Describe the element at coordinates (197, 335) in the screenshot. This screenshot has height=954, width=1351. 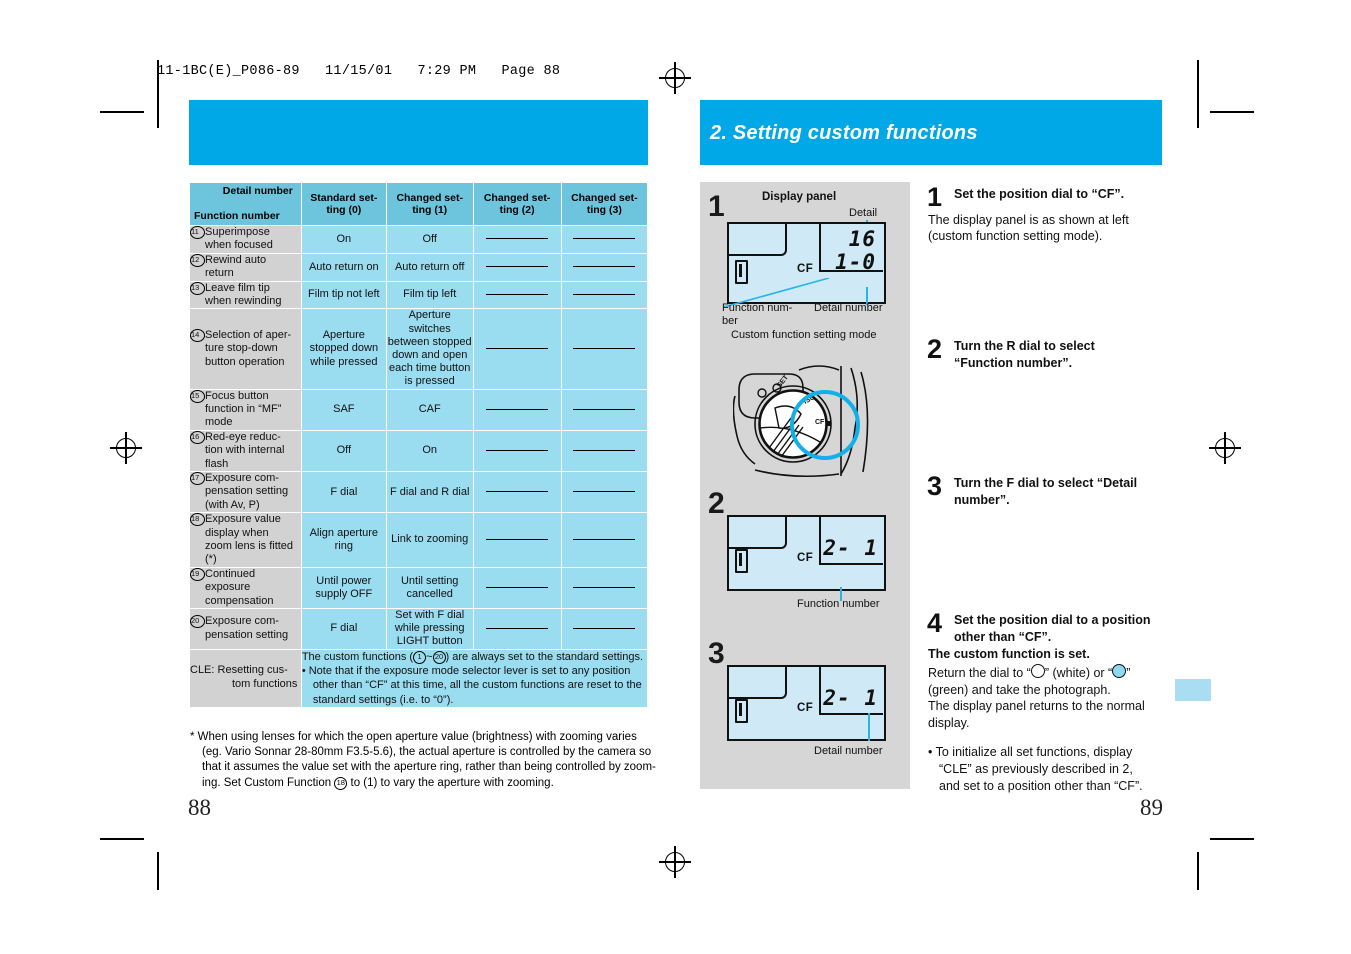
I see `function-number-badge: 14` at that location.